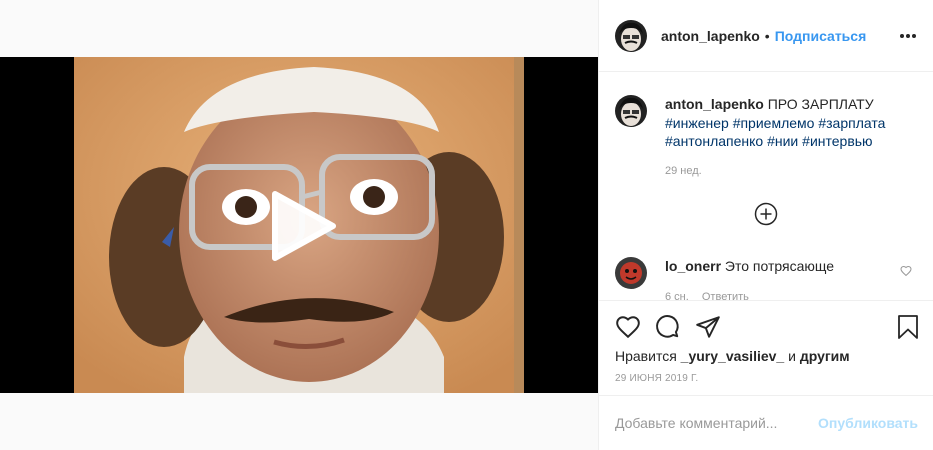  I want to click on hashtag: #приемлемо, so click(774, 123).